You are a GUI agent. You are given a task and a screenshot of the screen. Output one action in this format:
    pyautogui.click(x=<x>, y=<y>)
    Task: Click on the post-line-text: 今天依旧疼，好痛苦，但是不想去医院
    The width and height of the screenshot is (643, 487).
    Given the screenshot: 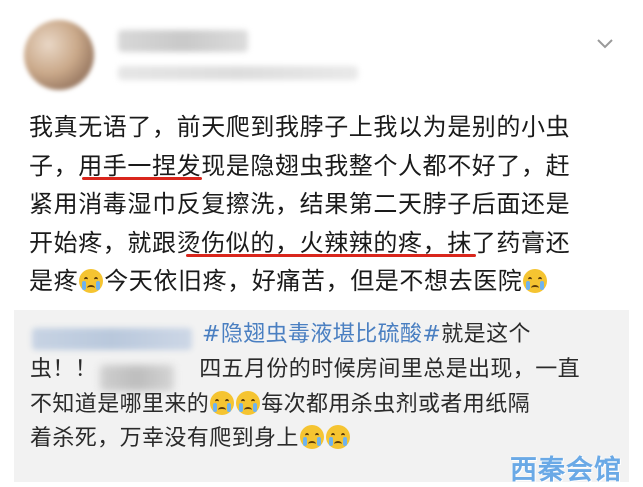 What is the action you would take?
    pyautogui.click(x=313, y=281)
    